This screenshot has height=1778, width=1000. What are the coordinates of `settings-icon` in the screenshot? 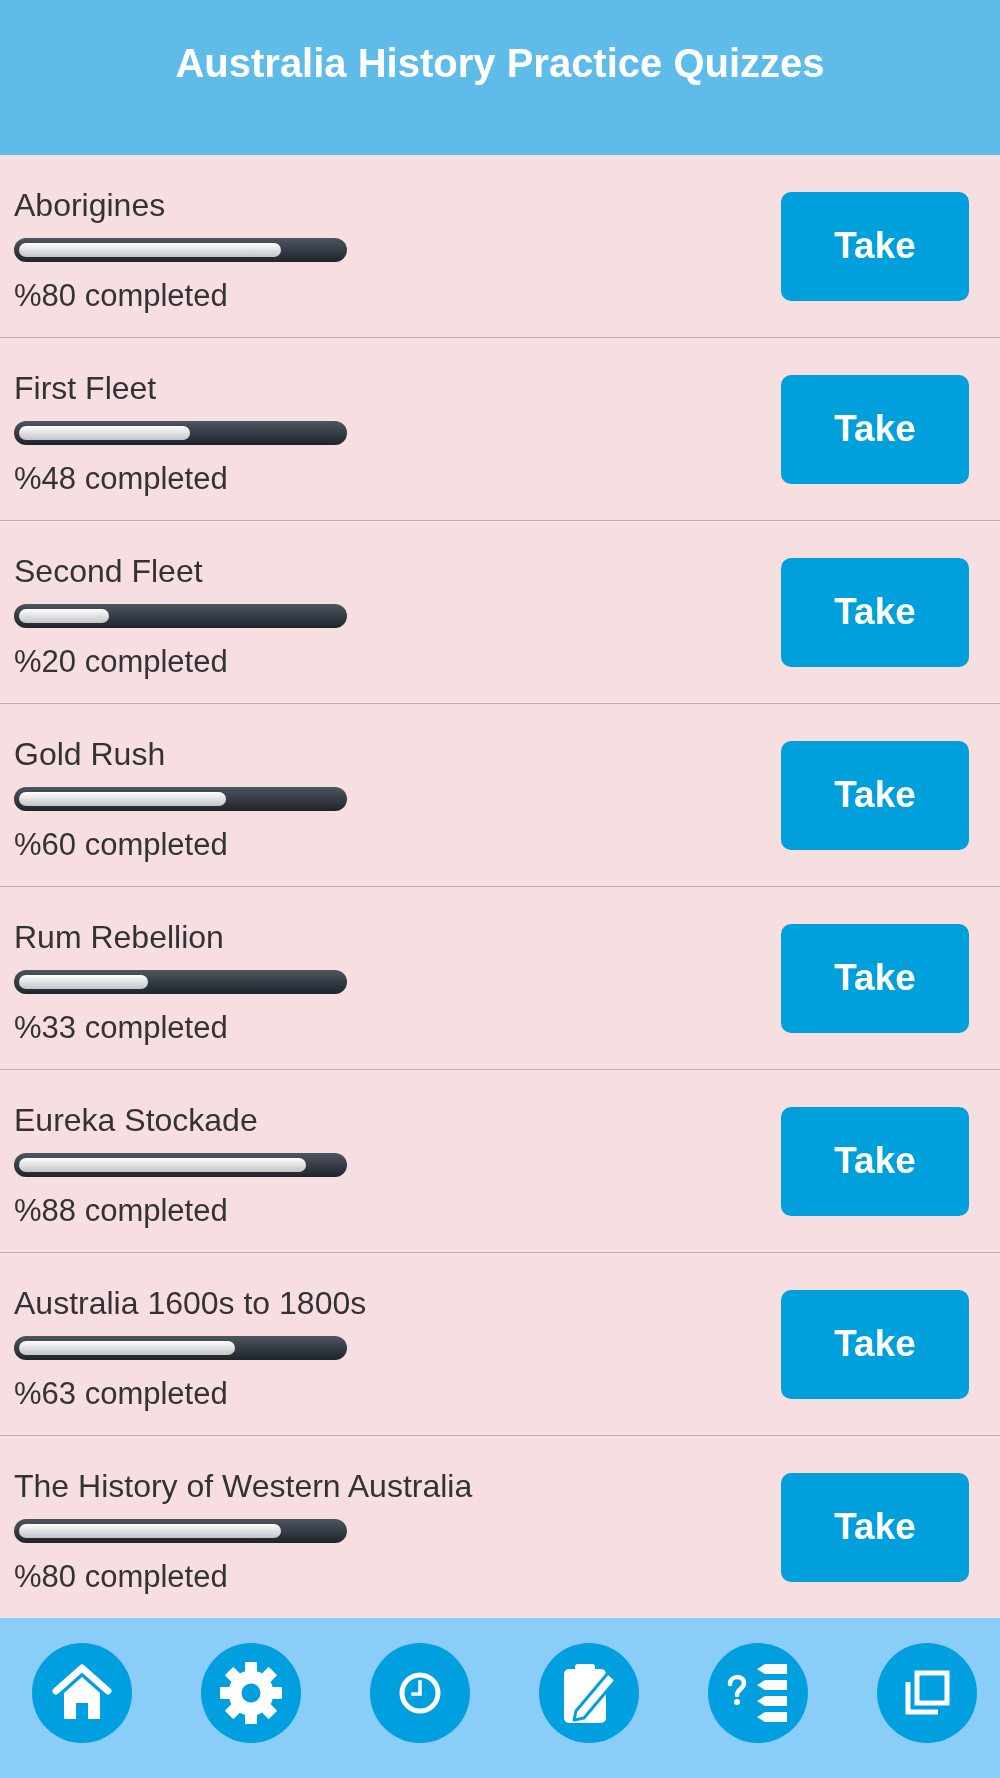 It's located at (251, 1693).